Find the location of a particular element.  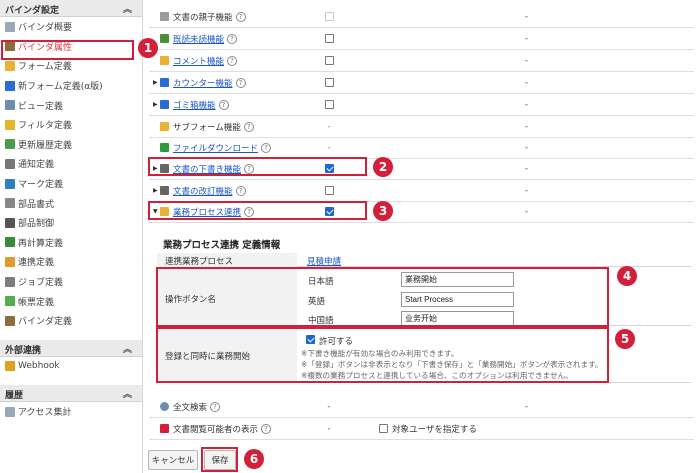

sidebar-item: 更新履歴定義 is located at coordinates (71, 145).